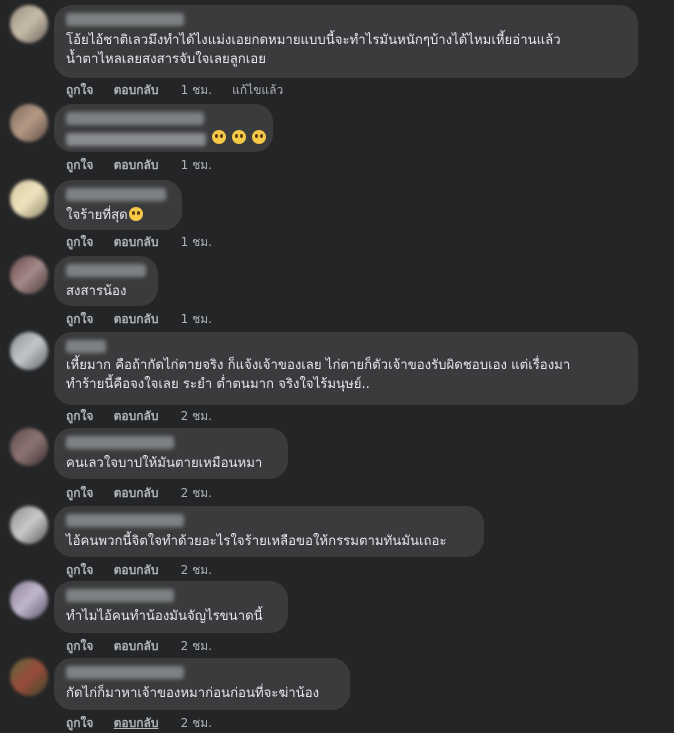 The width and height of the screenshot is (674, 733). I want to click on comment-bubble: สงสารน้อง, so click(106, 281).